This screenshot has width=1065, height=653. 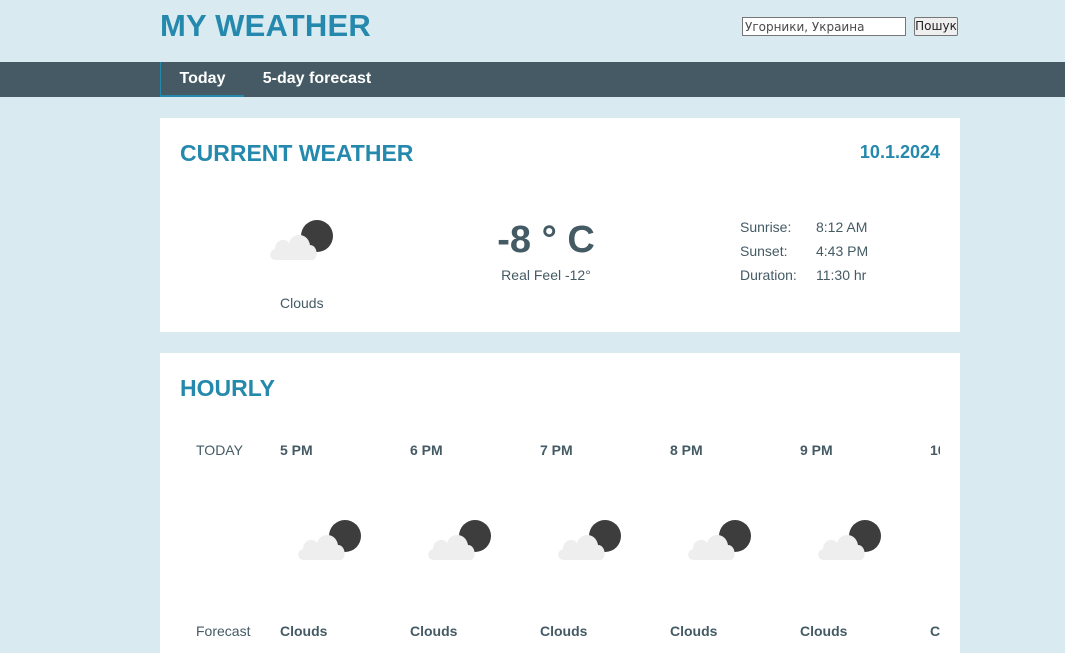 What do you see at coordinates (766, 227) in the screenshot?
I see `sunrise-label: Sunrise:` at bounding box center [766, 227].